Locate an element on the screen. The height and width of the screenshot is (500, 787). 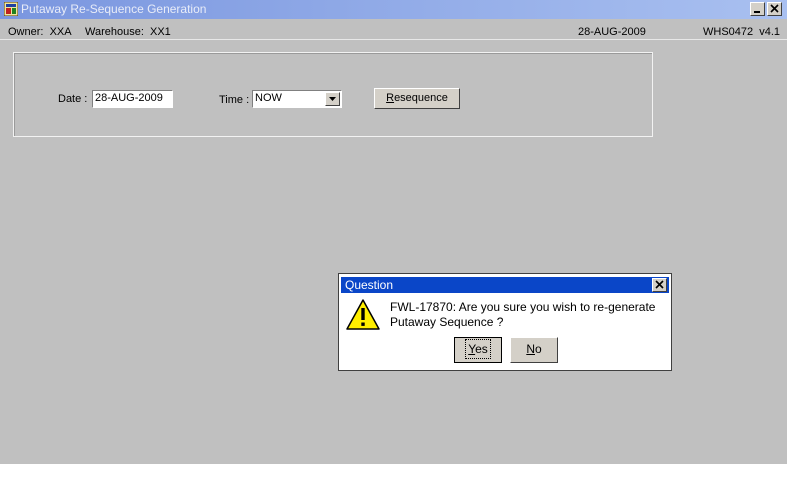
title-bar: Putaway Re-Sequence Generation is located at coordinates (393, 9).